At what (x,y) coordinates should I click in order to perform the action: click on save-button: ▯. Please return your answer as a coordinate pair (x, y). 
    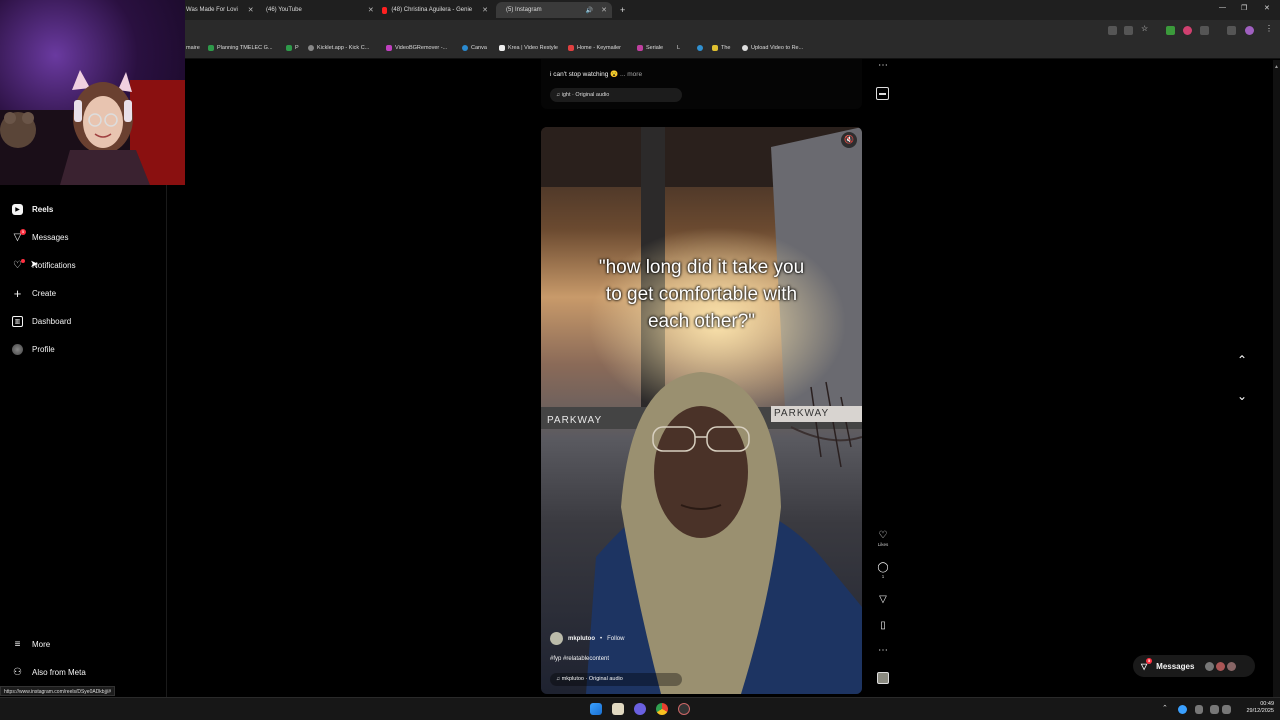
    Looking at the image, I should click on (883, 625).